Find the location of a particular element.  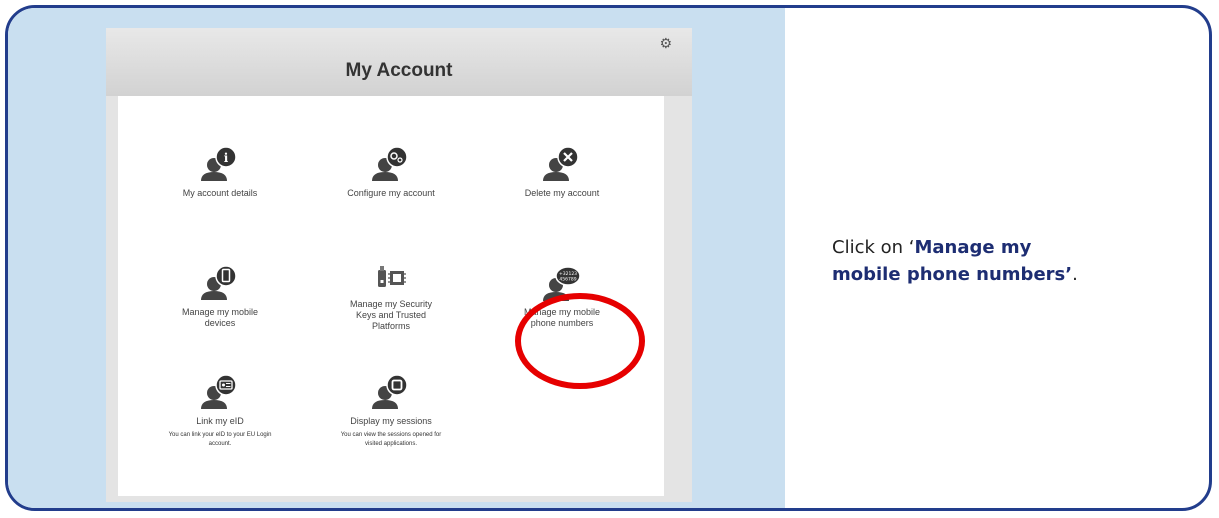

user-mobile-icon is located at coordinates (219, 282).